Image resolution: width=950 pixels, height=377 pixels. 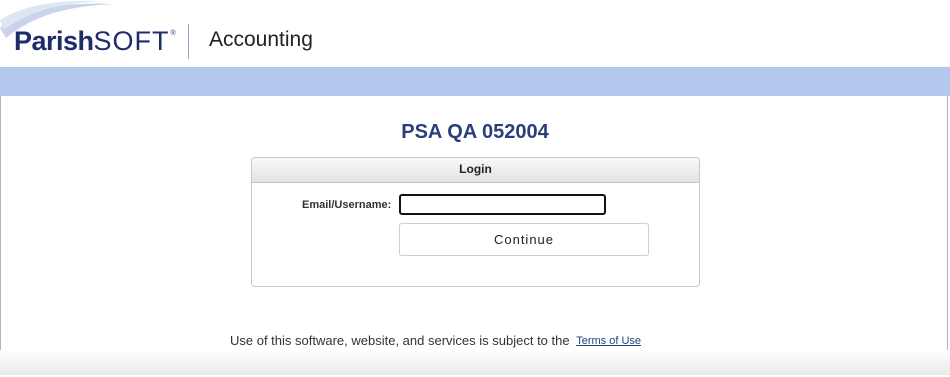 I want to click on app-title: Accounting, so click(x=261, y=39).